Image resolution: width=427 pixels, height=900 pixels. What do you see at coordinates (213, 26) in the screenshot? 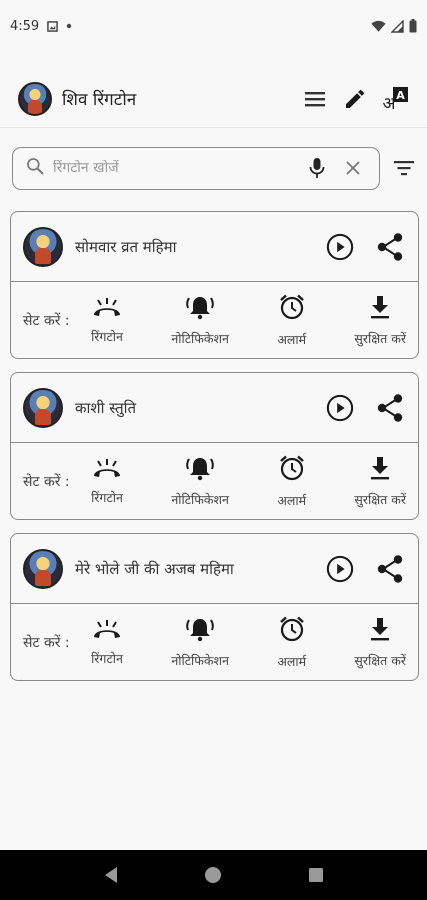
I see `status-bar: 4:59` at bounding box center [213, 26].